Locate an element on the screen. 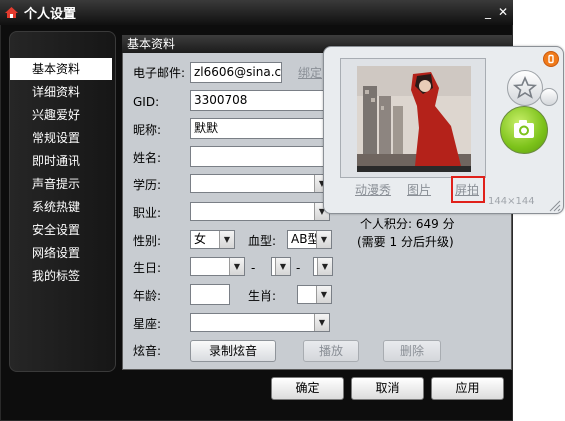  nickname-field: 默默 is located at coordinates (260, 128).